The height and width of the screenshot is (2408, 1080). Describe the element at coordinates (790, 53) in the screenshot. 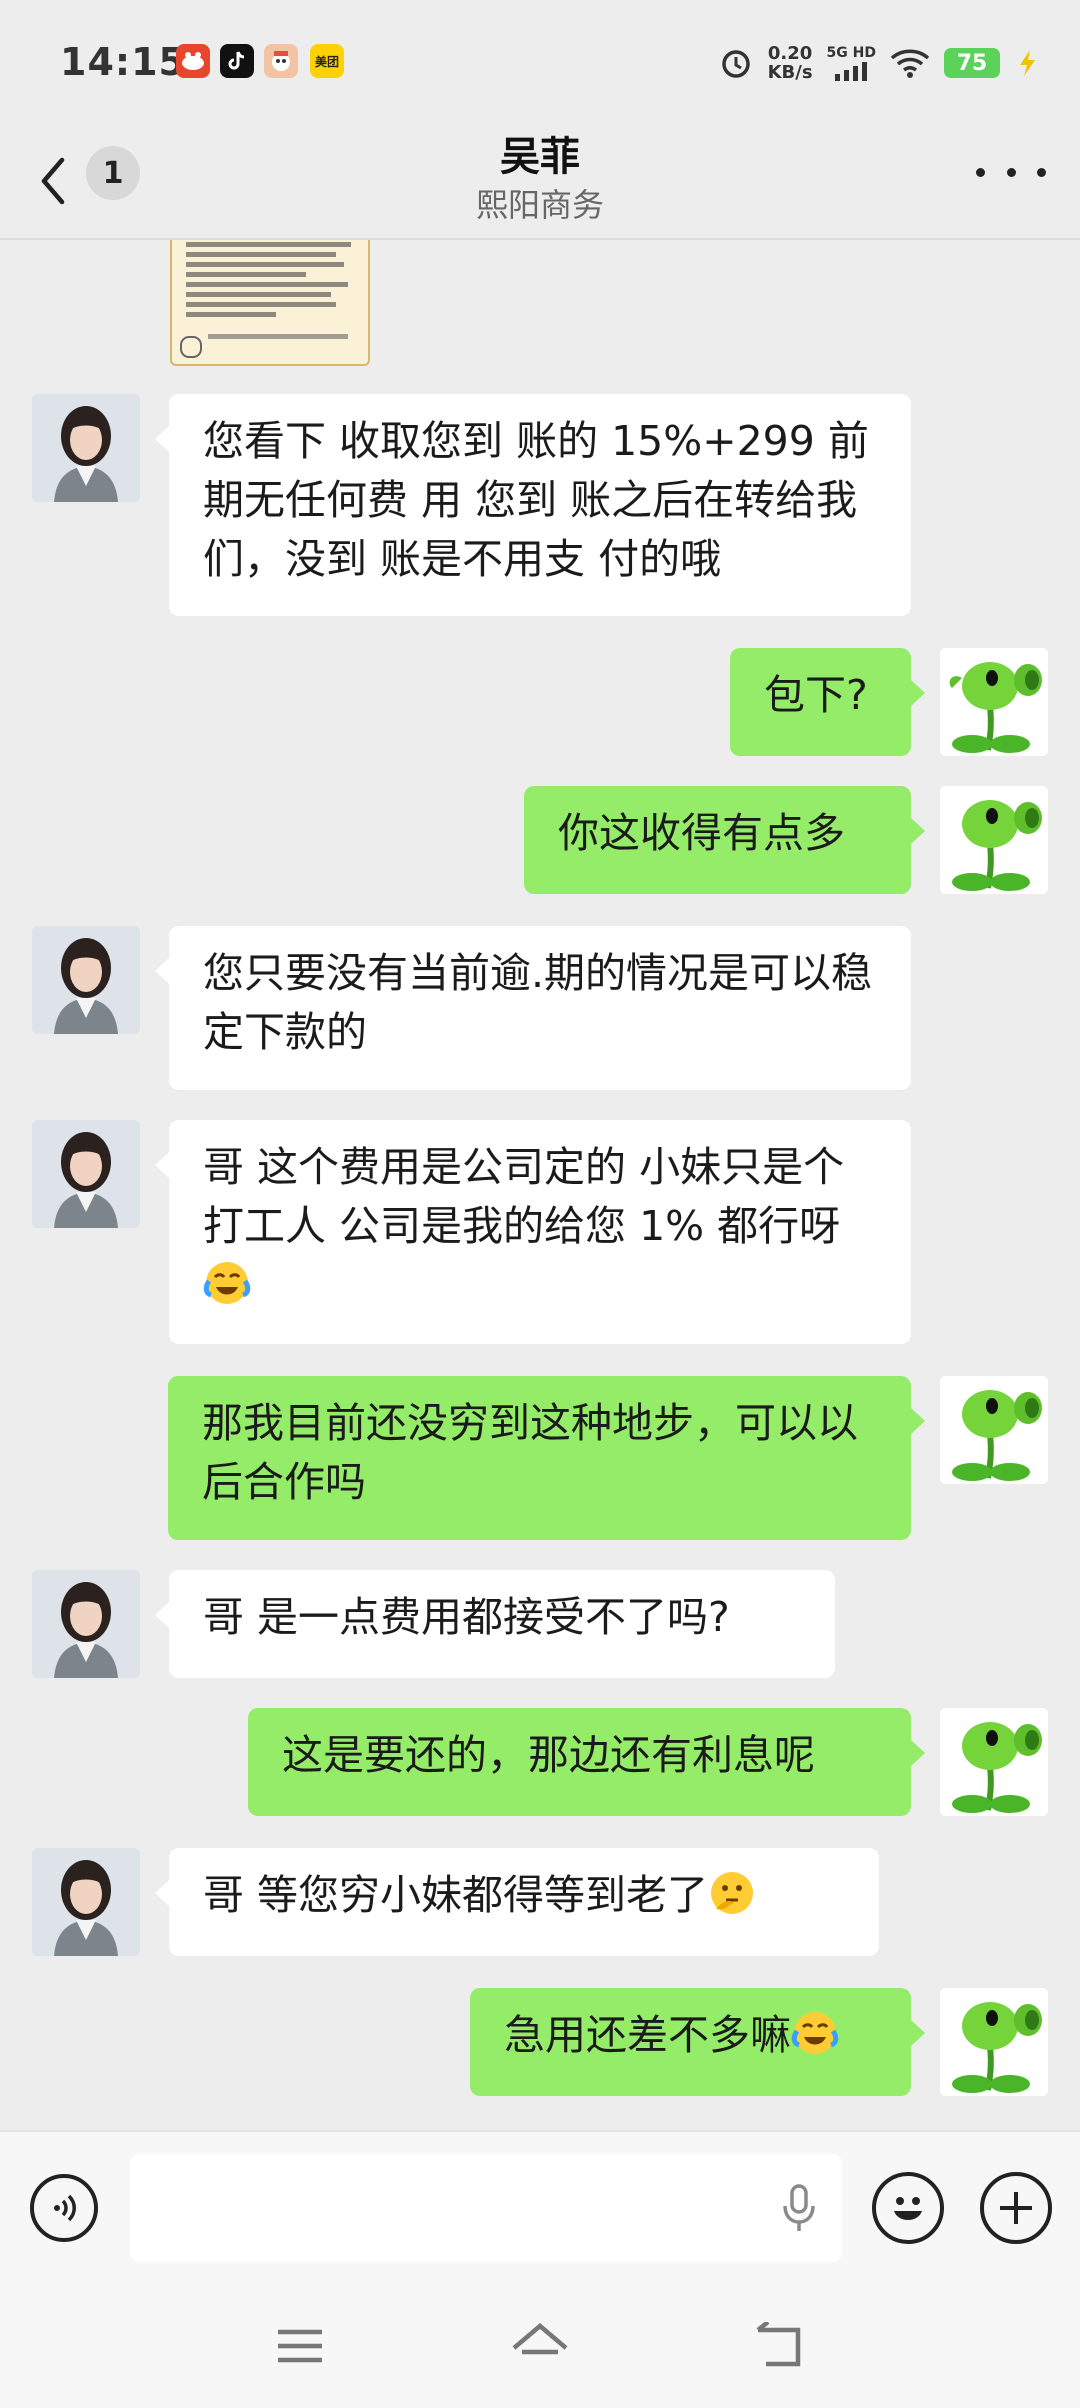

I see `net-speed-value: 0.20` at that location.